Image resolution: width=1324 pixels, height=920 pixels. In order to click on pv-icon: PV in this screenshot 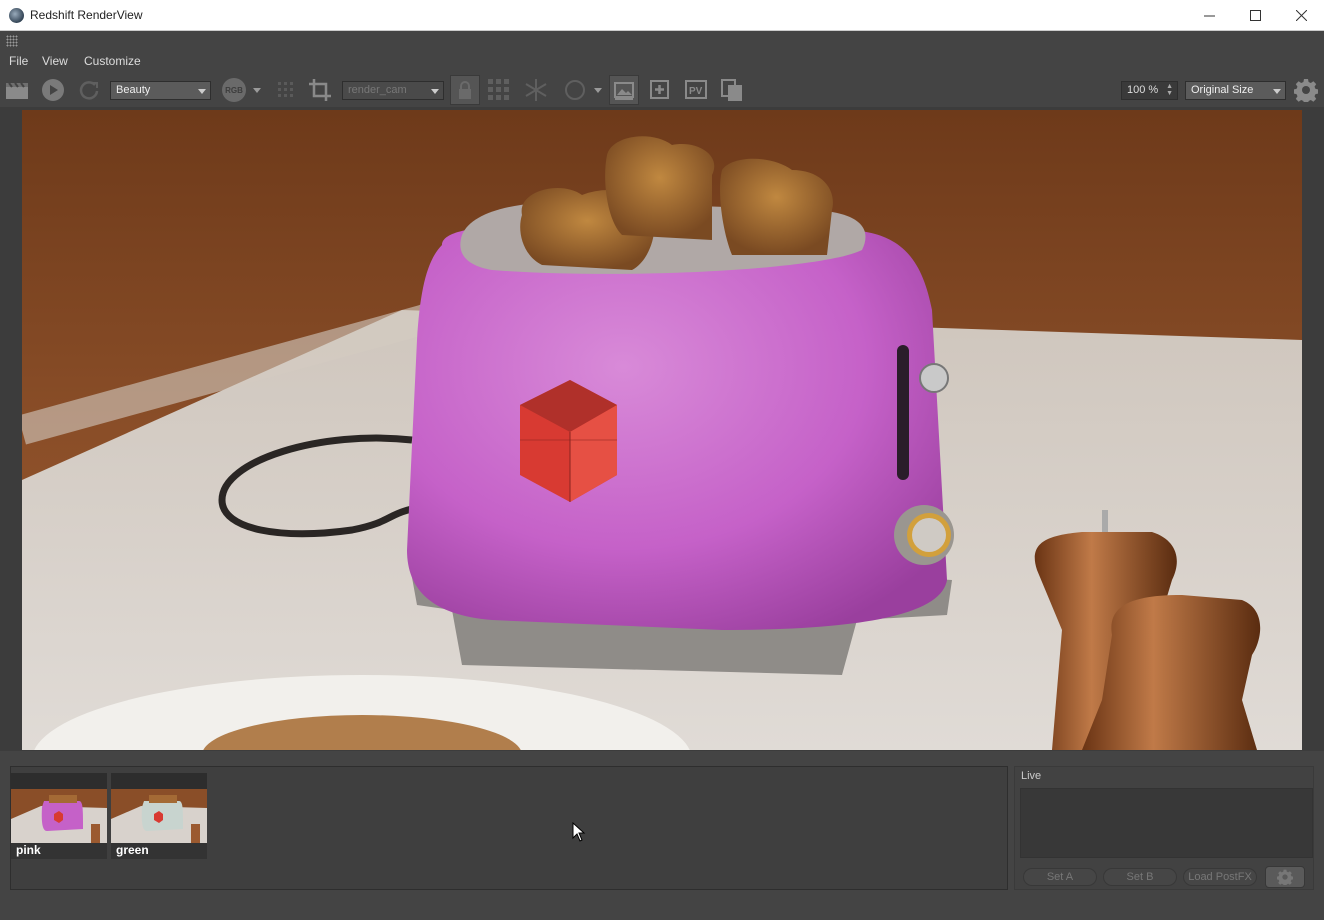, I will do `click(697, 90)`.